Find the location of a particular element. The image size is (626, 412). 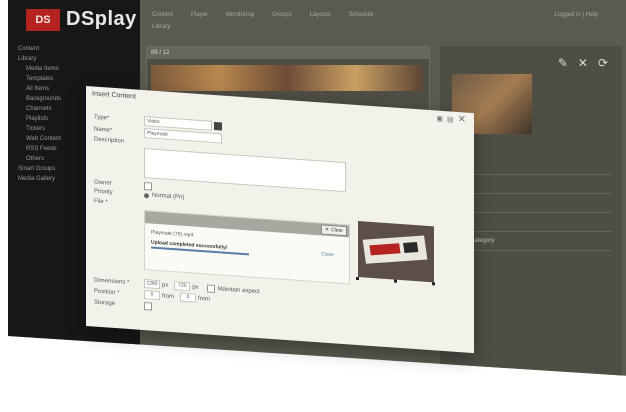

topnav-item: Monitoring is located at coordinates (240, 25).